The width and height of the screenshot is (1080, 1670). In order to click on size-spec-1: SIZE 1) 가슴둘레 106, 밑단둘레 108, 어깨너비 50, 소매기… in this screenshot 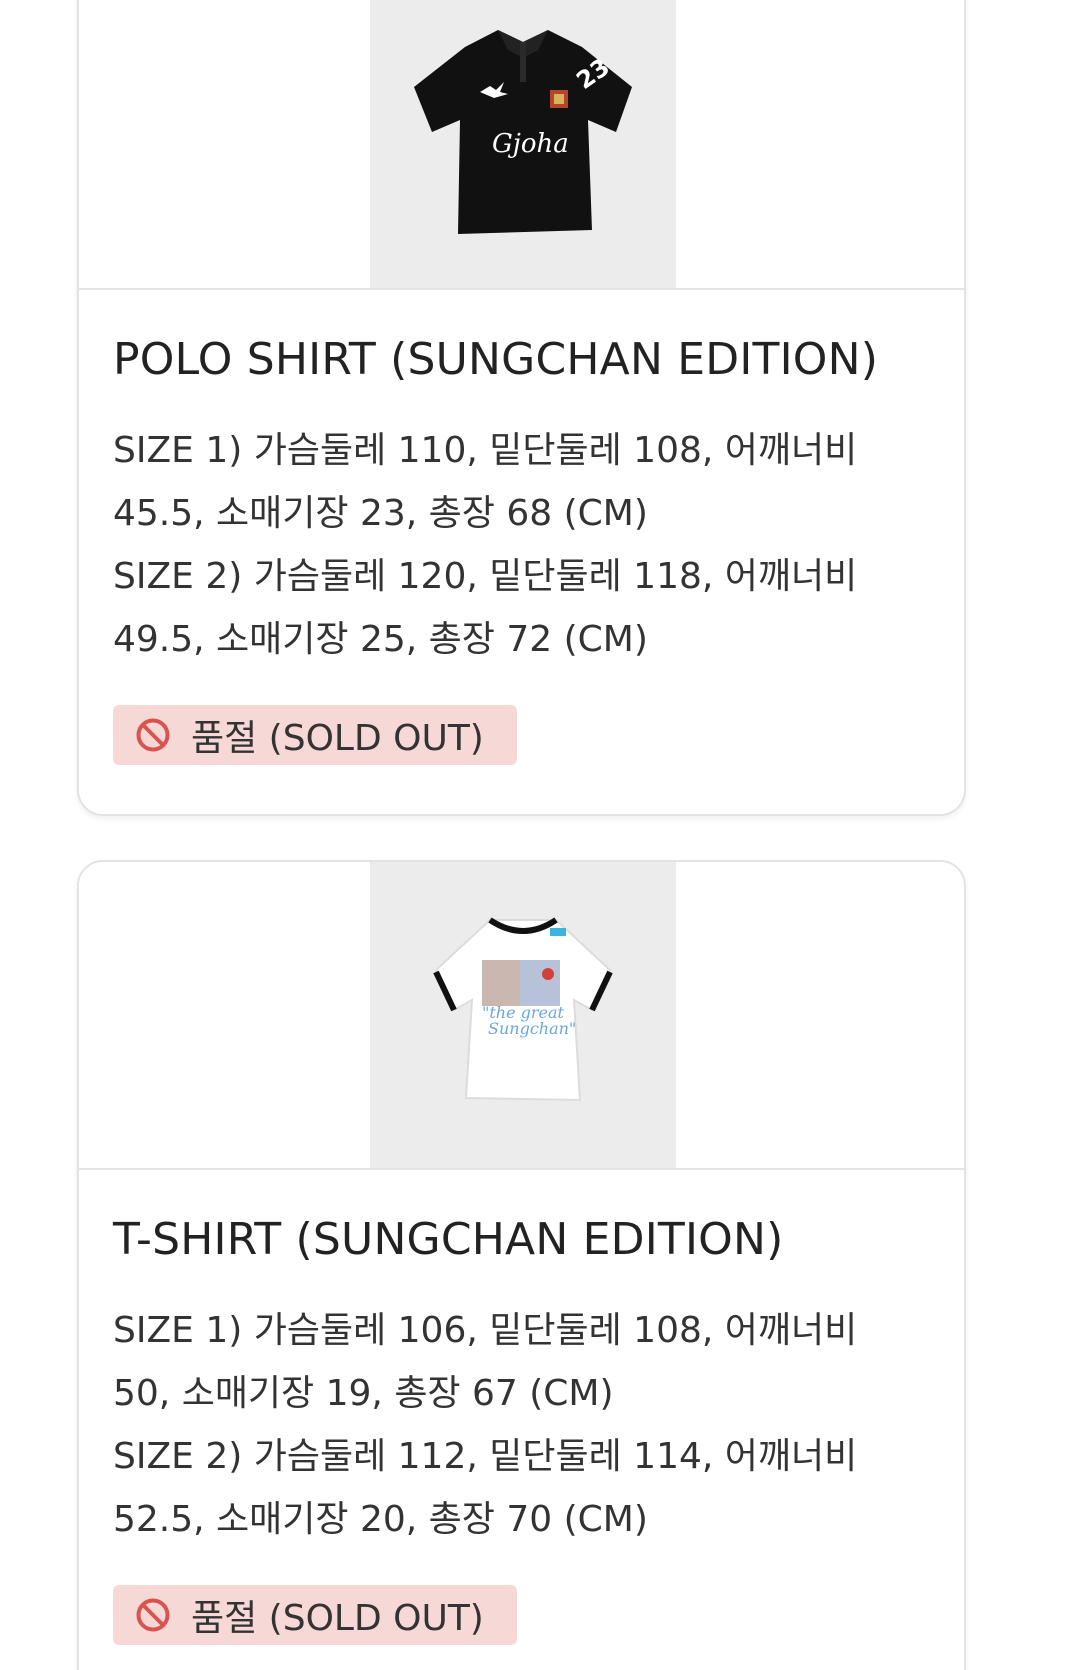, I will do `click(485, 1362)`.